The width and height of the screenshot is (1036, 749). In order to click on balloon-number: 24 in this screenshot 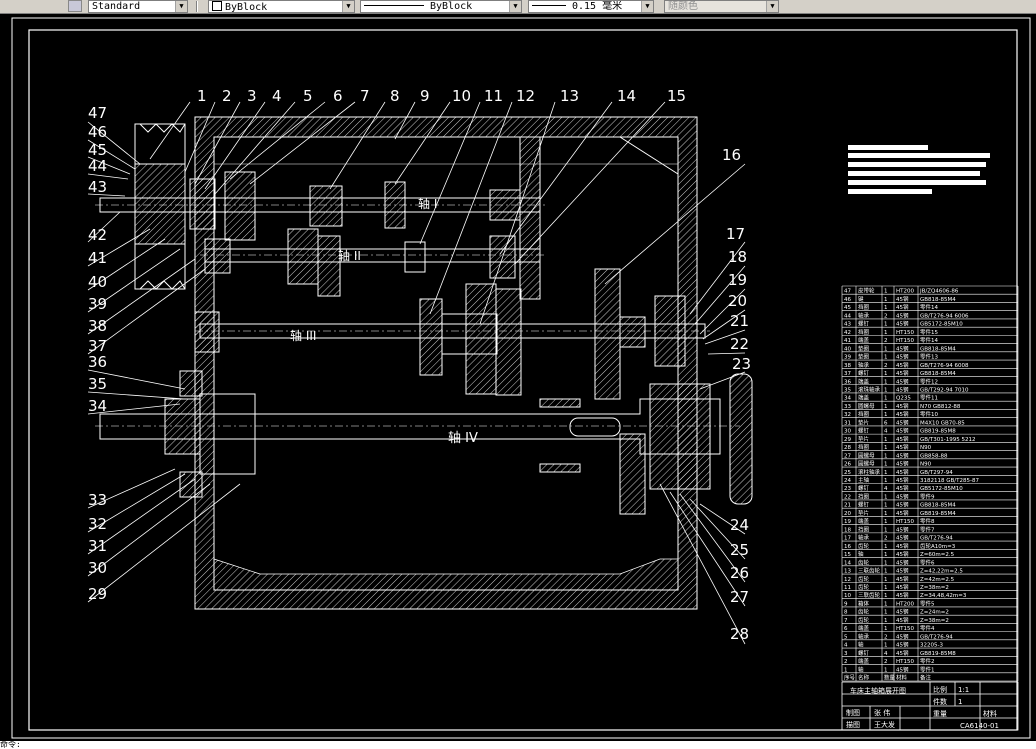, I will do `click(739, 525)`.